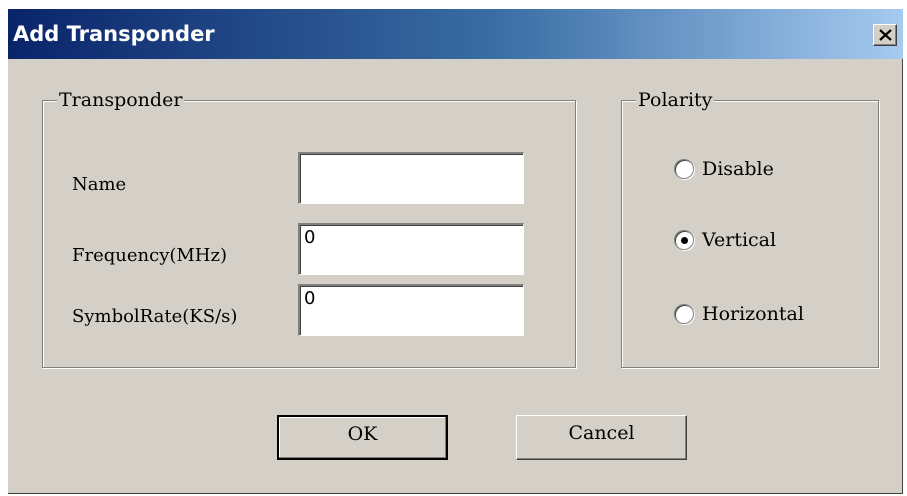 Image resolution: width=907 pixels, height=496 pixels. I want to click on transponder-group-legend: Transponder, so click(121, 100).